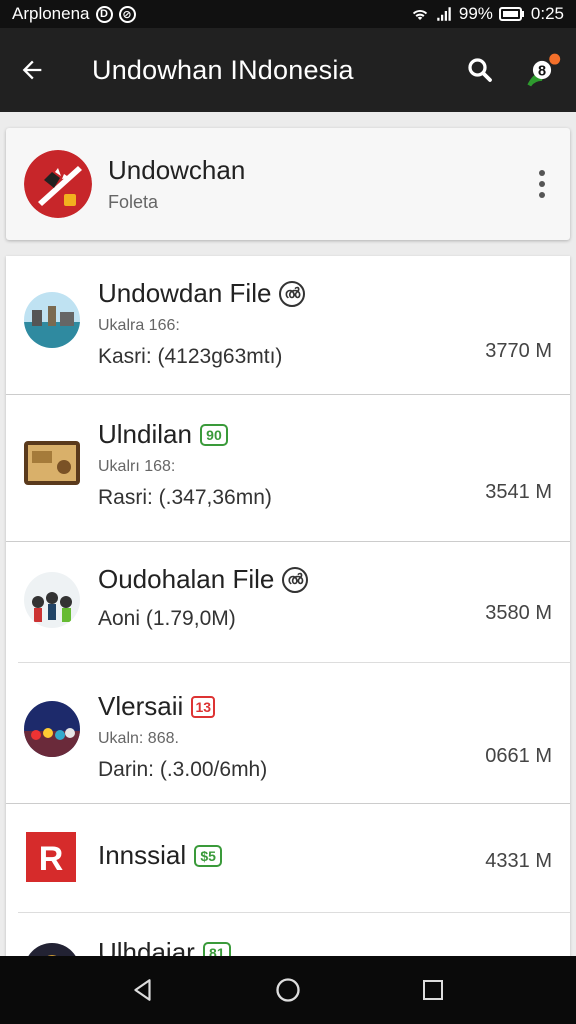 The image size is (576, 1024). What do you see at coordinates (190, 356) in the screenshot?
I see `item-detail: Kasri: (4123ɡ63mtı)` at bounding box center [190, 356].